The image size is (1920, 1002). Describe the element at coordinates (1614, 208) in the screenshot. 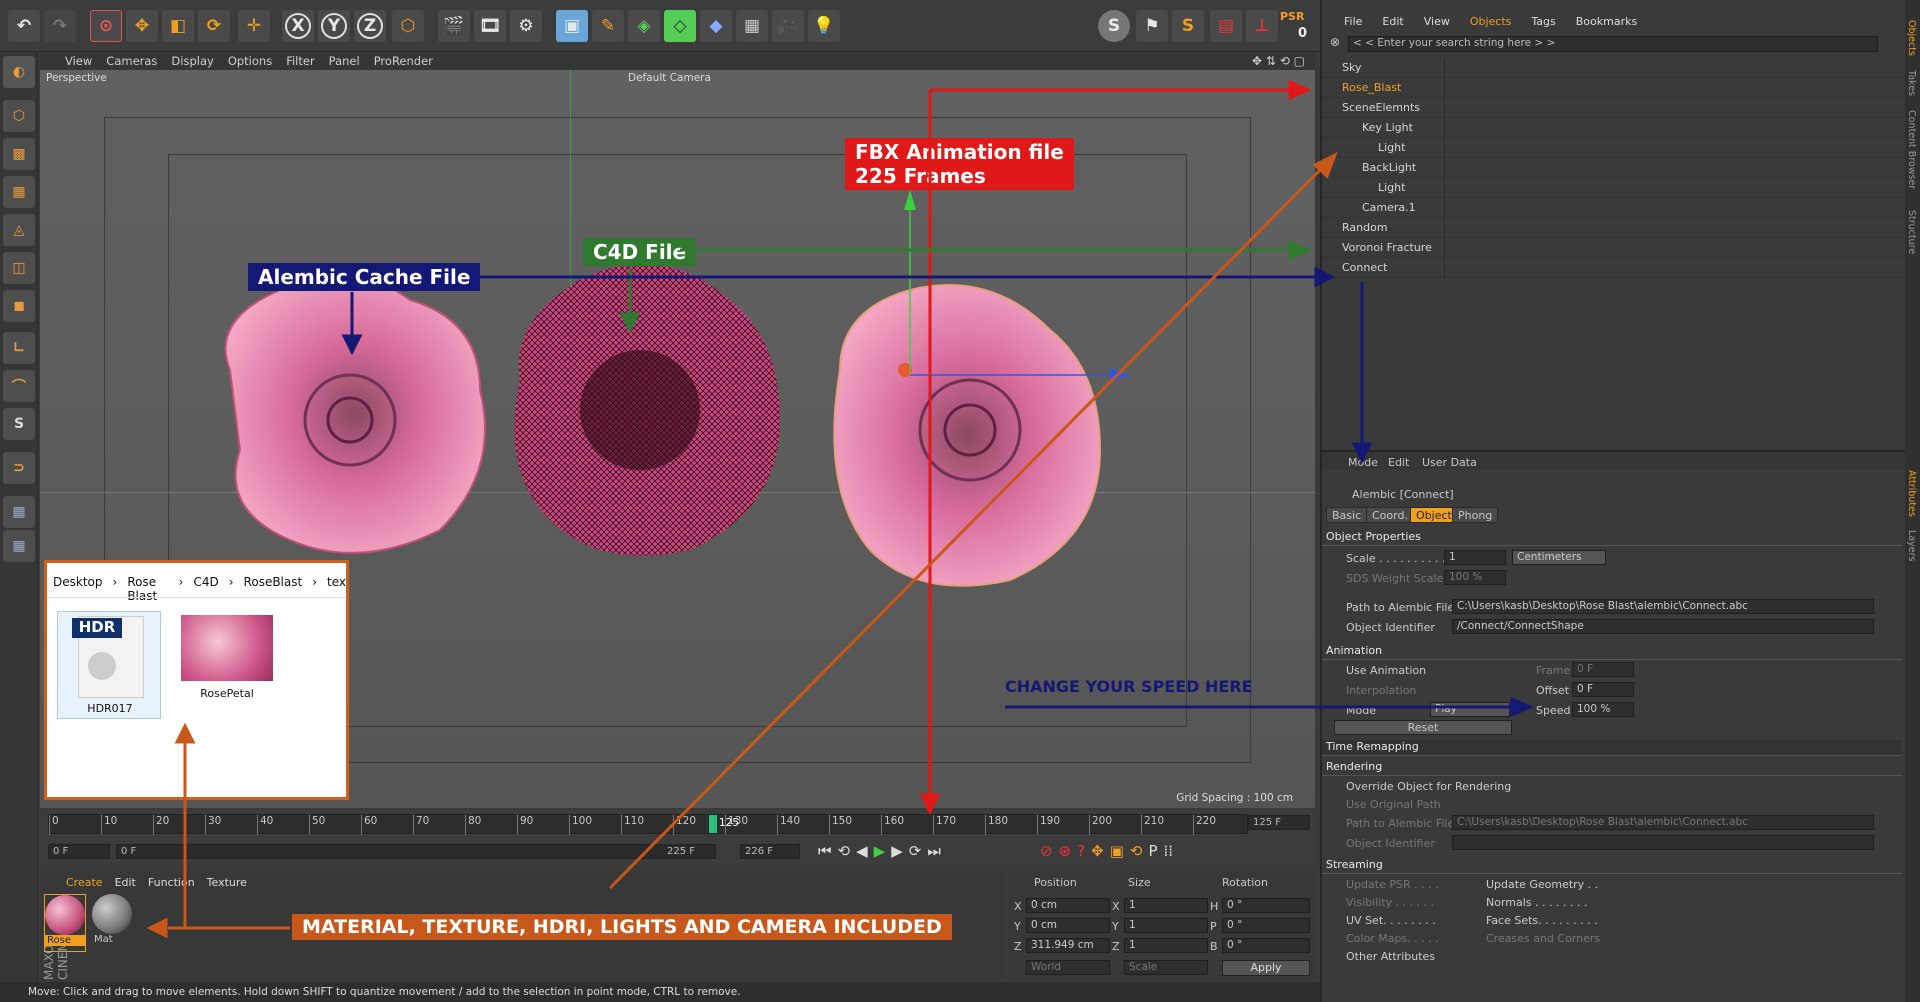

I see `object-row: Camera.1` at that location.